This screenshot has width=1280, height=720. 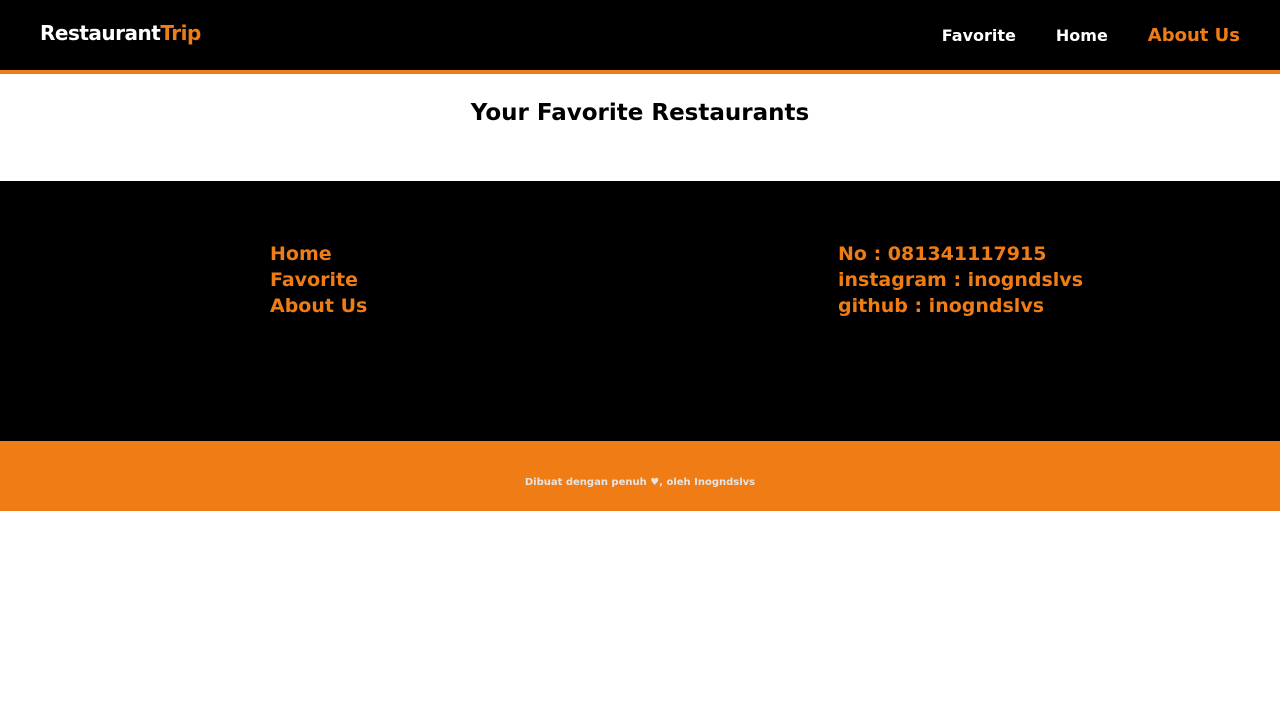 What do you see at coordinates (318, 306) in the screenshot?
I see `footer-link-about-us: About Us` at bounding box center [318, 306].